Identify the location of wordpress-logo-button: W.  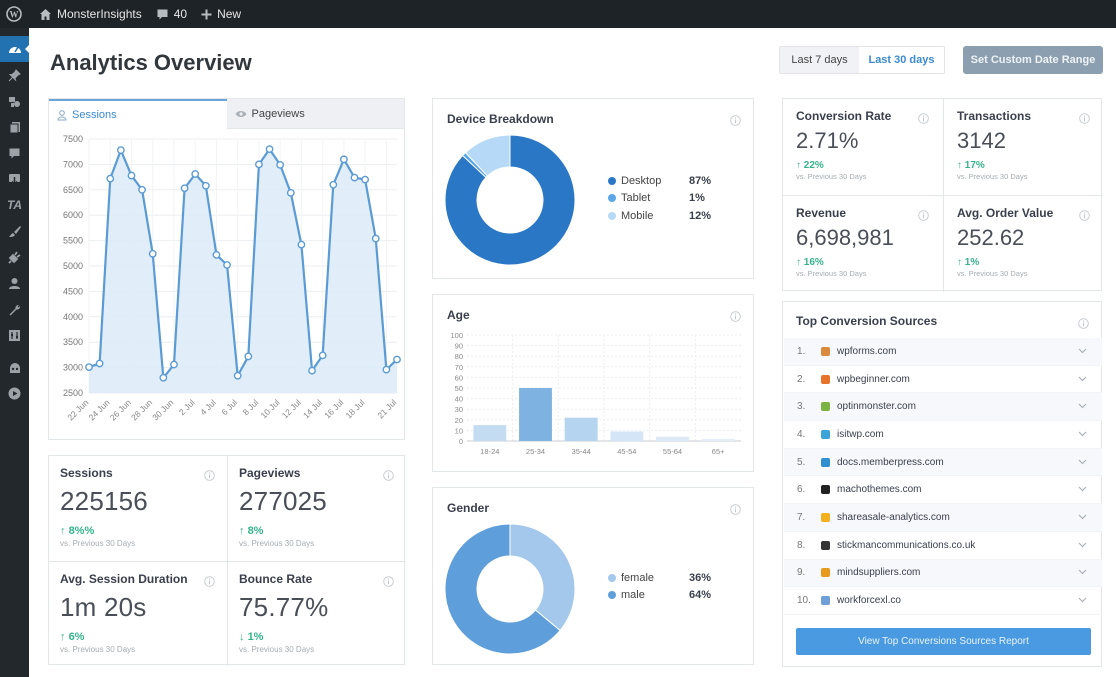
(16, 14).